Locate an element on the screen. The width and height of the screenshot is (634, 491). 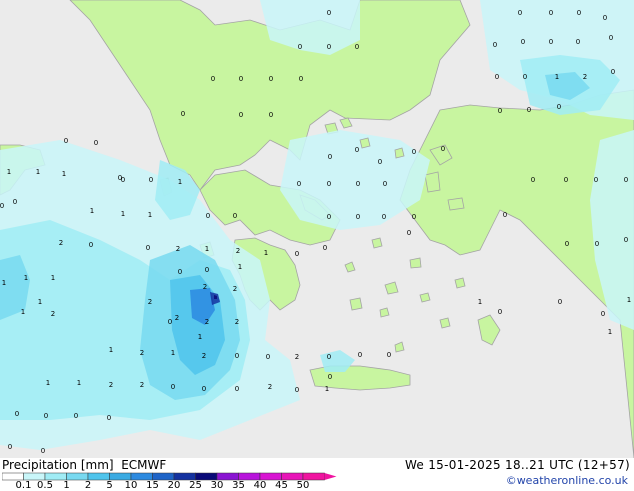
legend-label: 10 is located at coordinates (131, 485).